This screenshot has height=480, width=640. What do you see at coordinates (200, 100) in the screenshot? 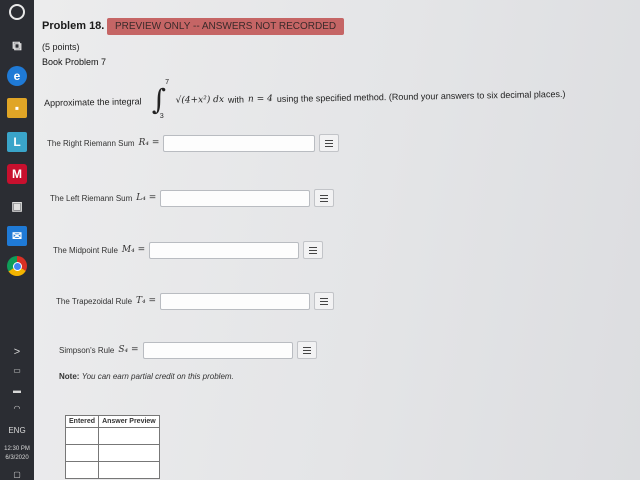
I see `integrand: √(4+x²) dx` at bounding box center [200, 100].